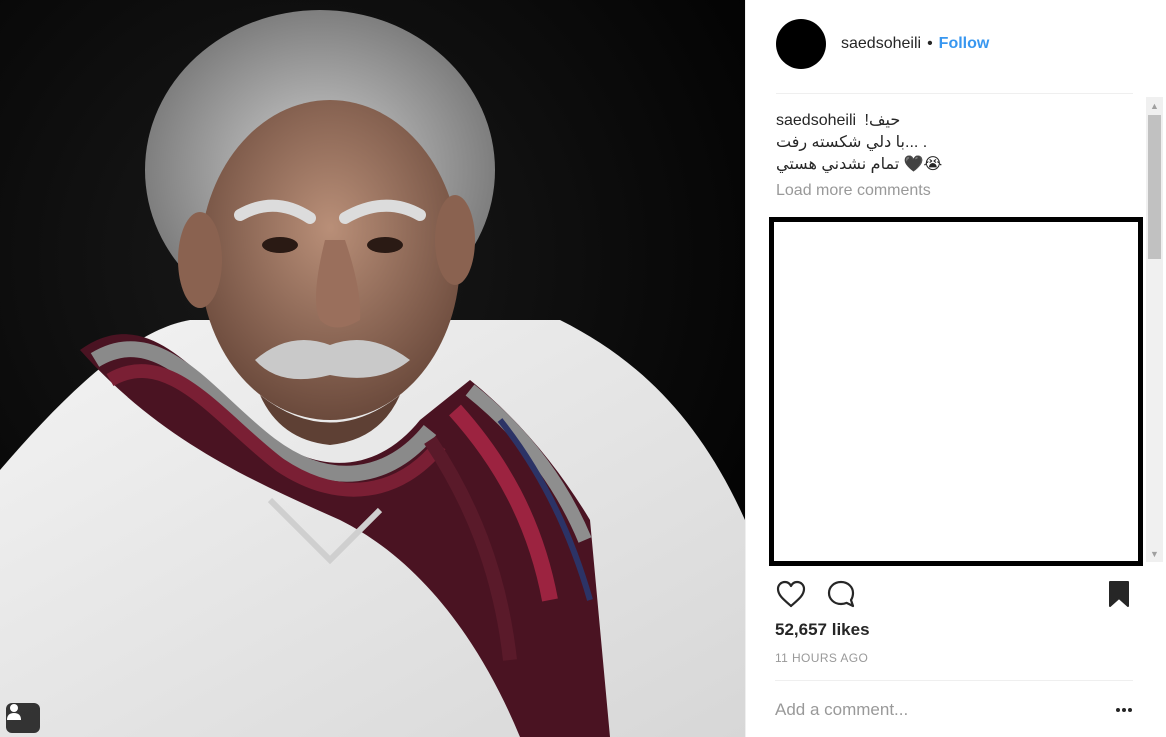 The image size is (1166, 737). What do you see at coordinates (852, 142) in the screenshot?
I see `caption-text-2: . ...با دلي شكسته رفت` at bounding box center [852, 142].